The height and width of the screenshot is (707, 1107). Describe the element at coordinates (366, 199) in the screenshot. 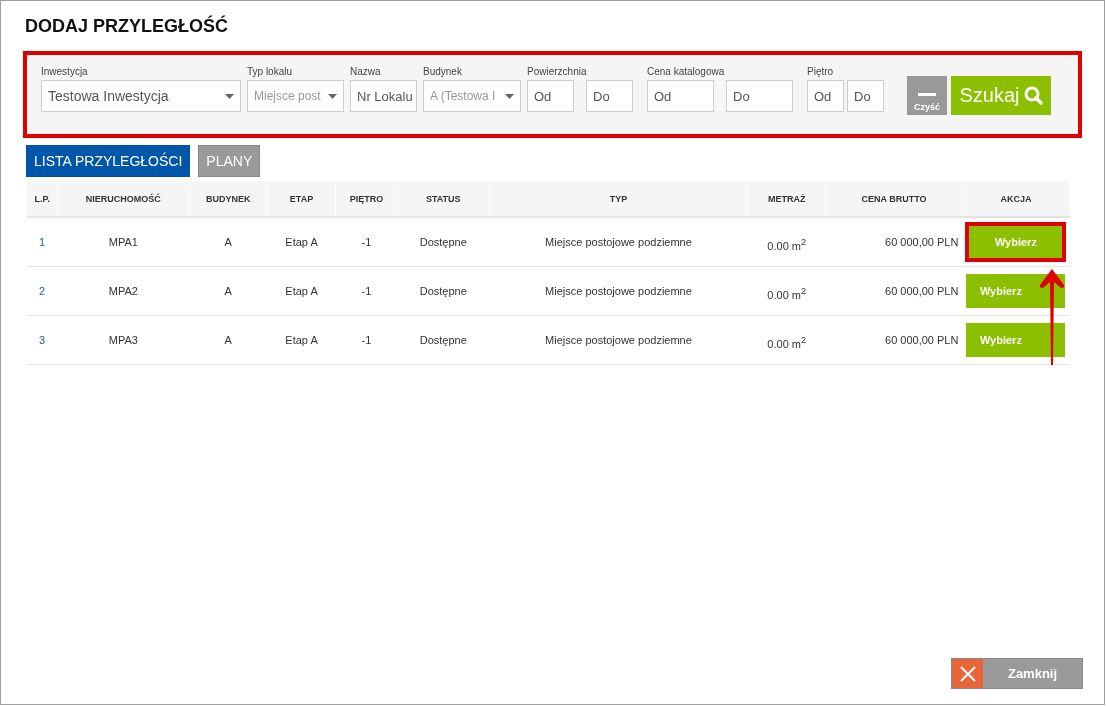

I see `column-header: PIĘTRO` at that location.